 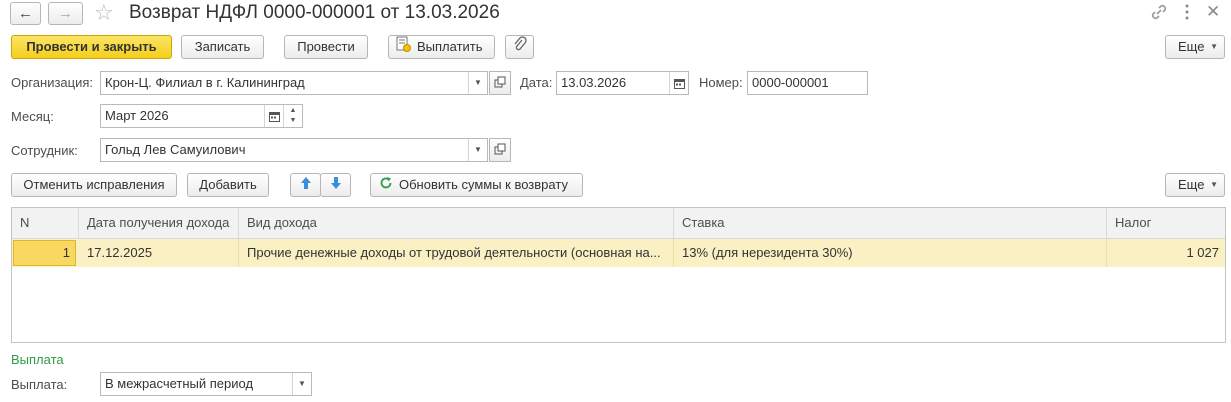 What do you see at coordinates (450, 46) in the screenshot?
I see `pay-button-label: Выплатить` at bounding box center [450, 46].